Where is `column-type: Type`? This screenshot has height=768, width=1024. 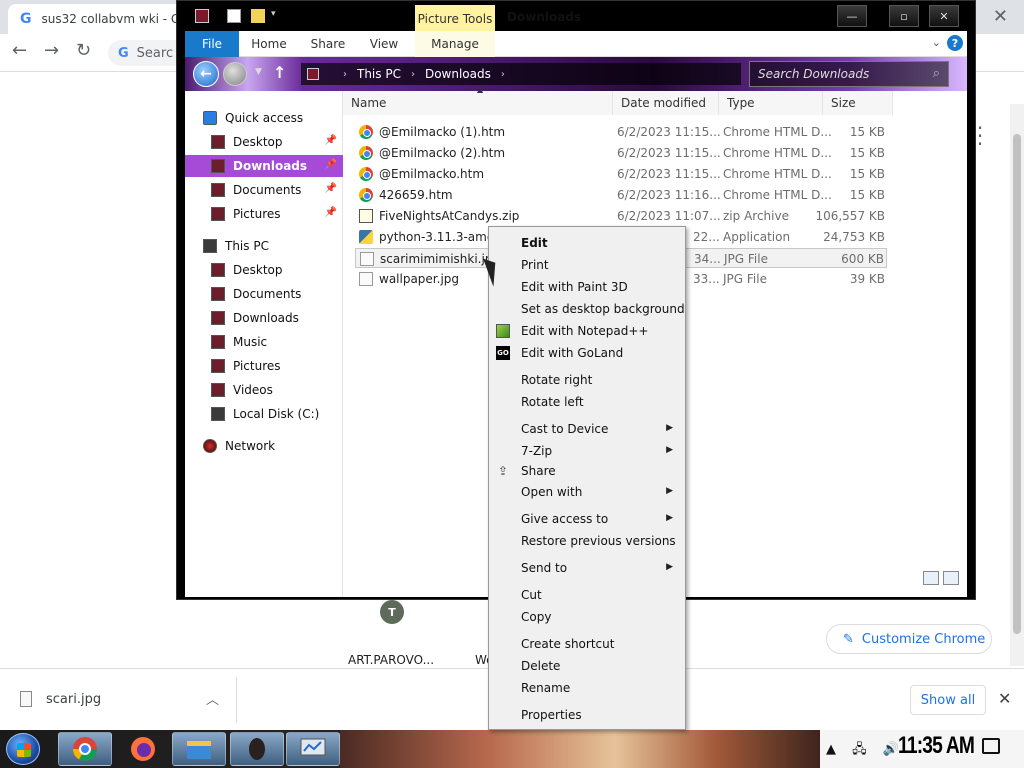 column-type: Type is located at coordinates (771, 103).